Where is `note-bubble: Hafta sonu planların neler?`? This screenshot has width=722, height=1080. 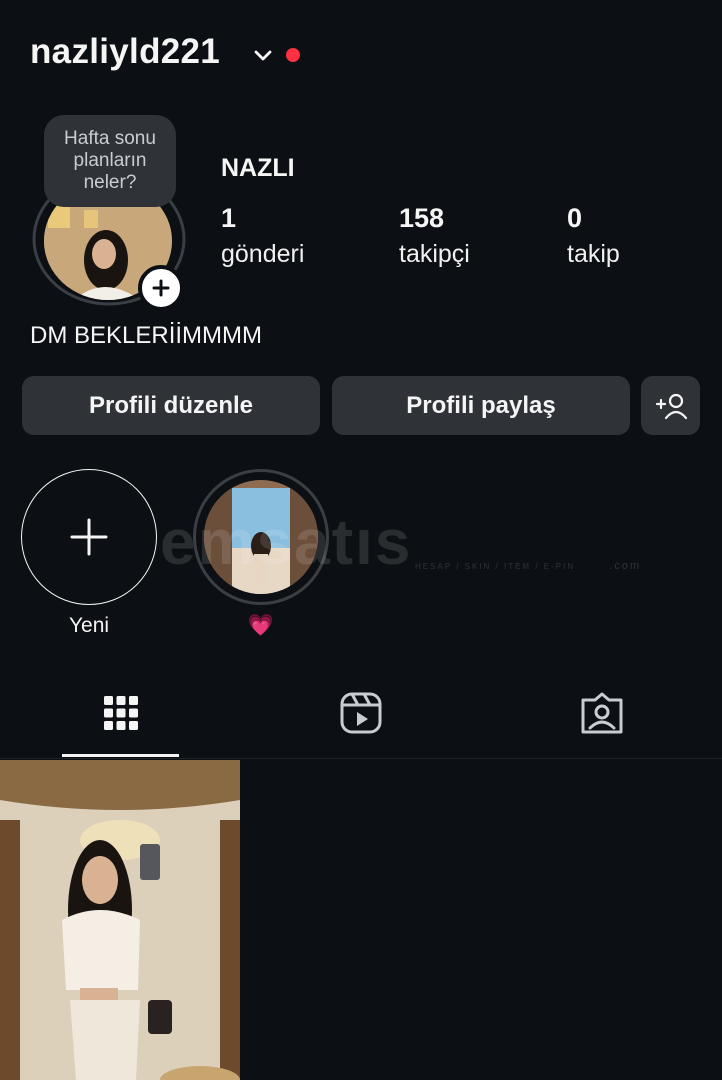
note-bubble: Hafta sonu planların neler? is located at coordinates (110, 161).